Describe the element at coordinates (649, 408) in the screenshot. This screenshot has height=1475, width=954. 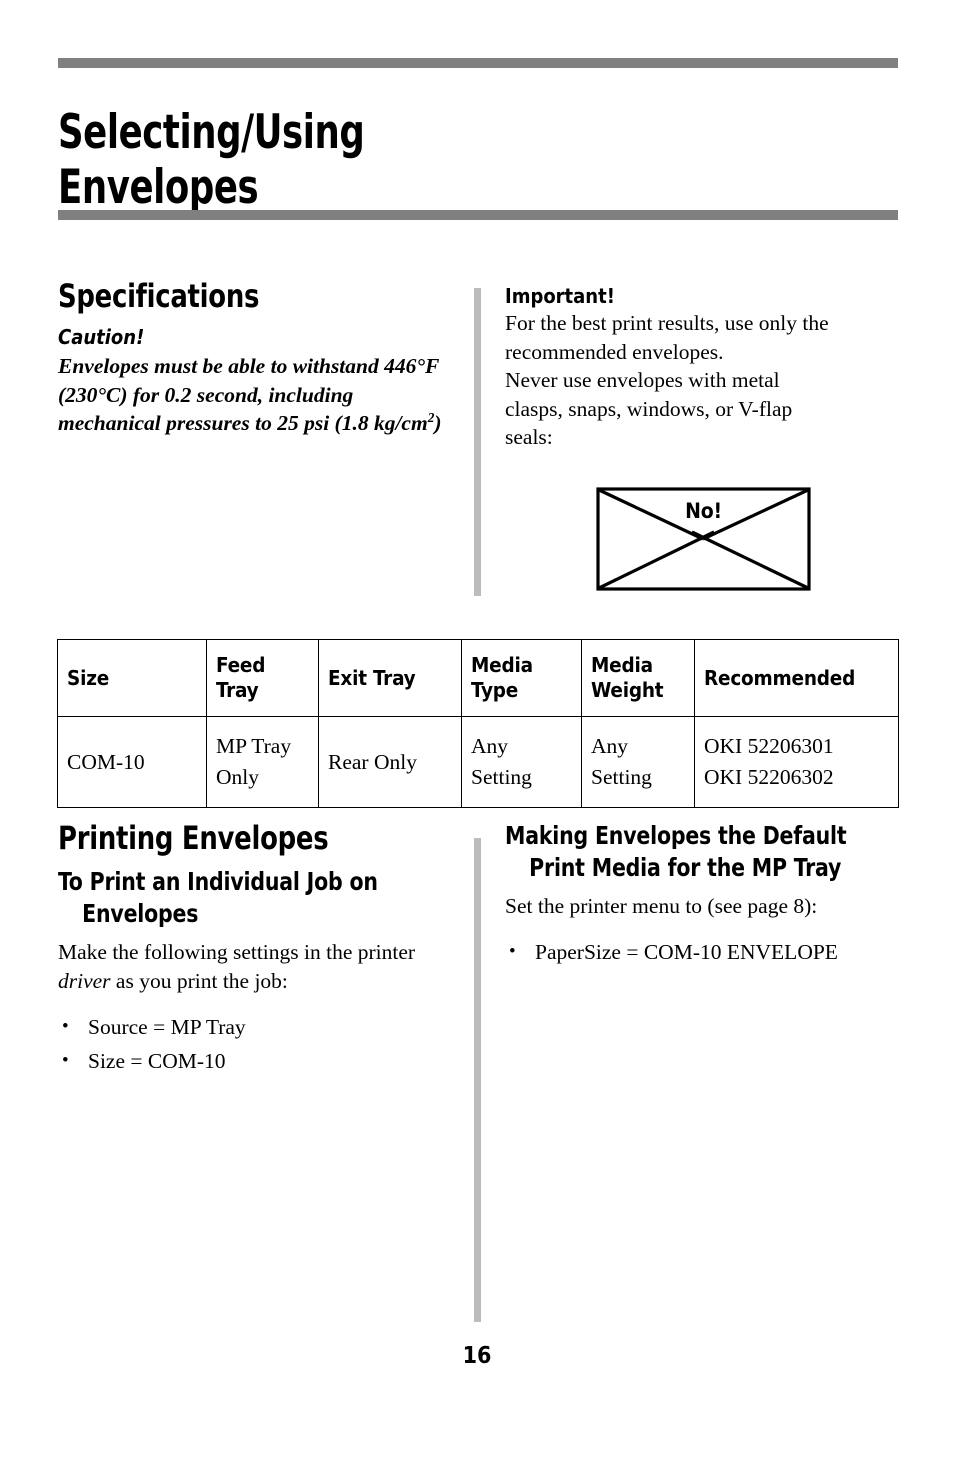
I see `important-line-4: clasps, snaps, windows, or V-flap` at that location.